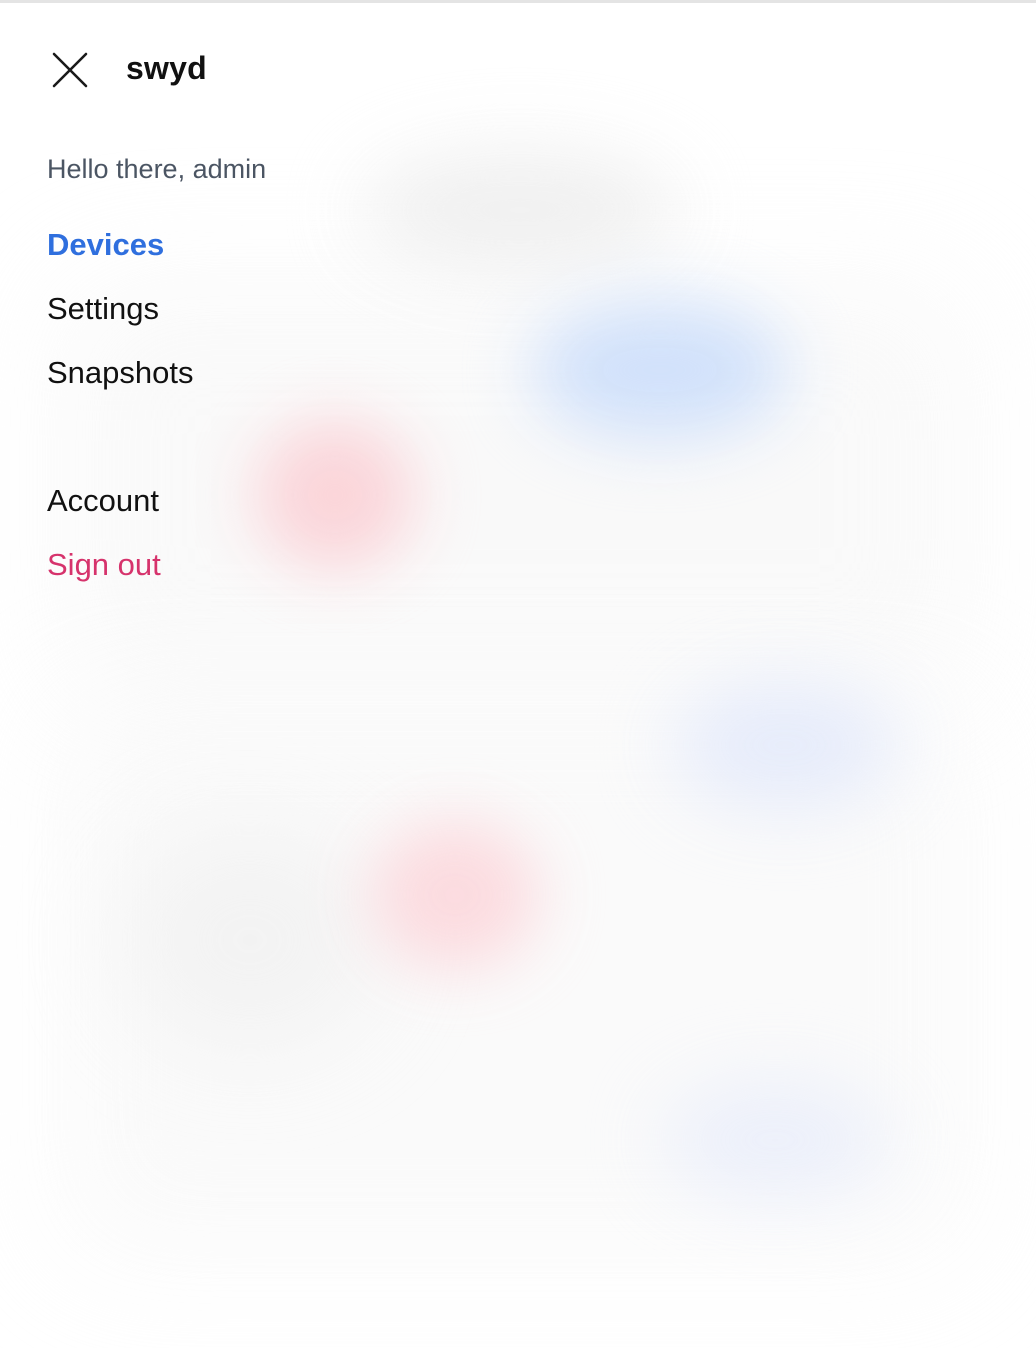 This screenshot has width=1036, height=1348. What do you see at coordinates (166, 68) in the screenshot?
I see `app-title: swyd` at bounding box center [166, 68].